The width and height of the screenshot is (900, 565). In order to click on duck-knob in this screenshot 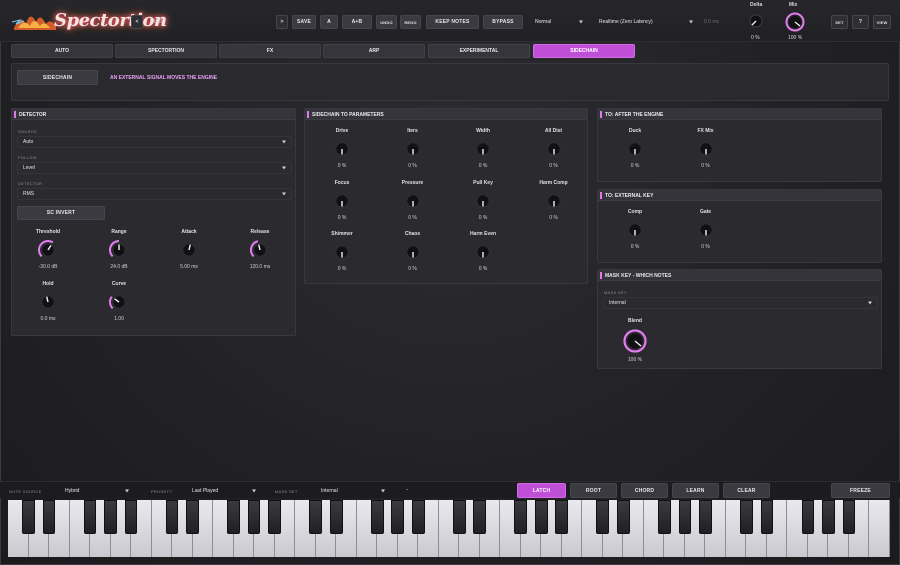, I will do `click(635, 149)`.